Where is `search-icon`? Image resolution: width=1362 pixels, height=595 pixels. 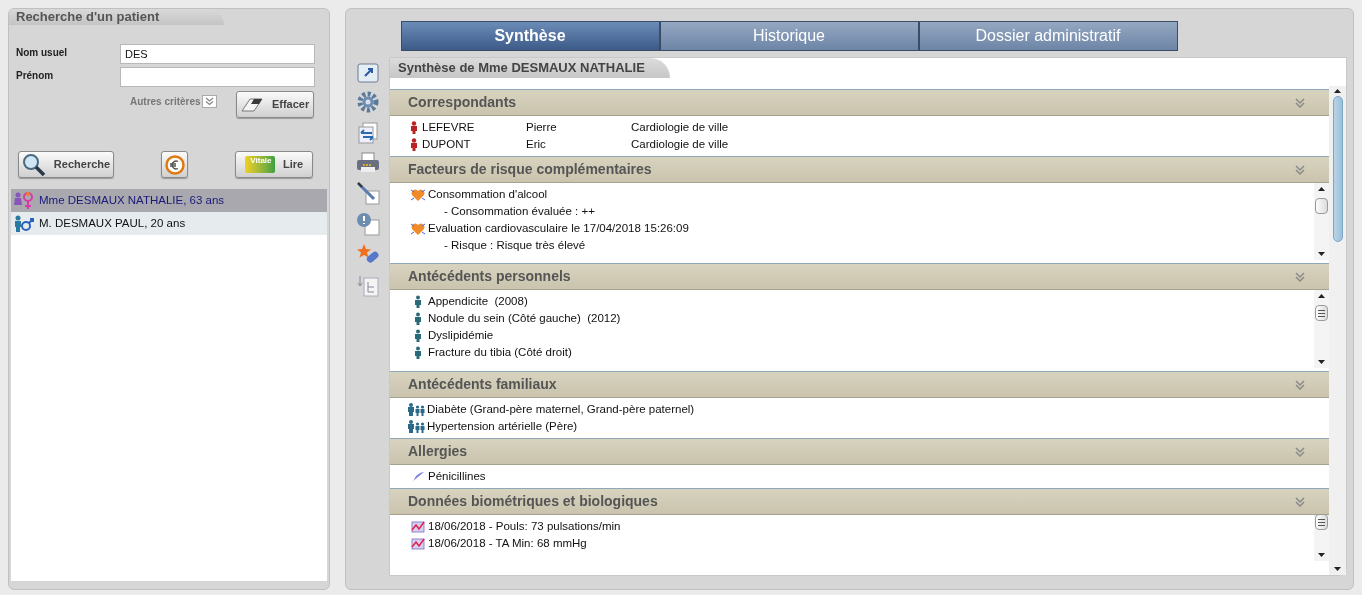
search-icon is located at coordinates (33, 164).